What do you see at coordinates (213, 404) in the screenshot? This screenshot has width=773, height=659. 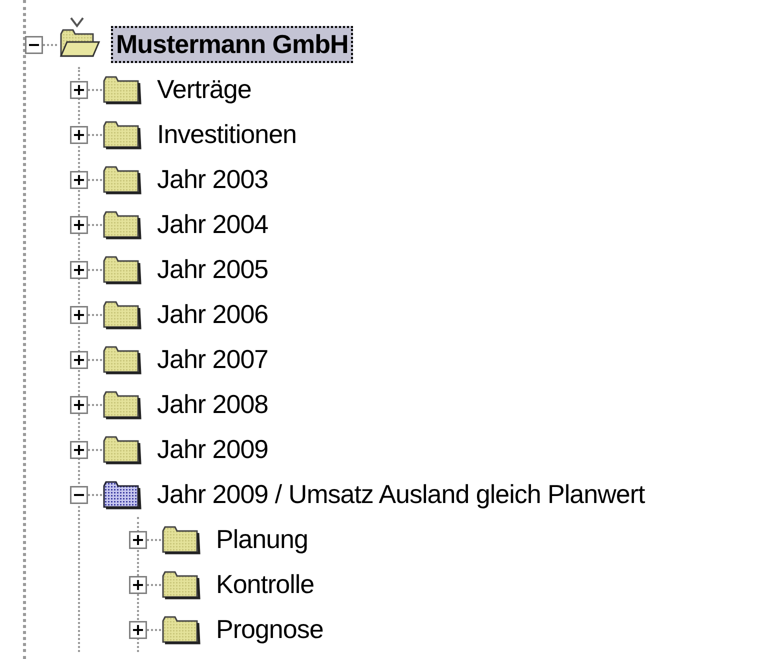 I see `tree-item: Jahr 2008` at bounding box center [213, 404].